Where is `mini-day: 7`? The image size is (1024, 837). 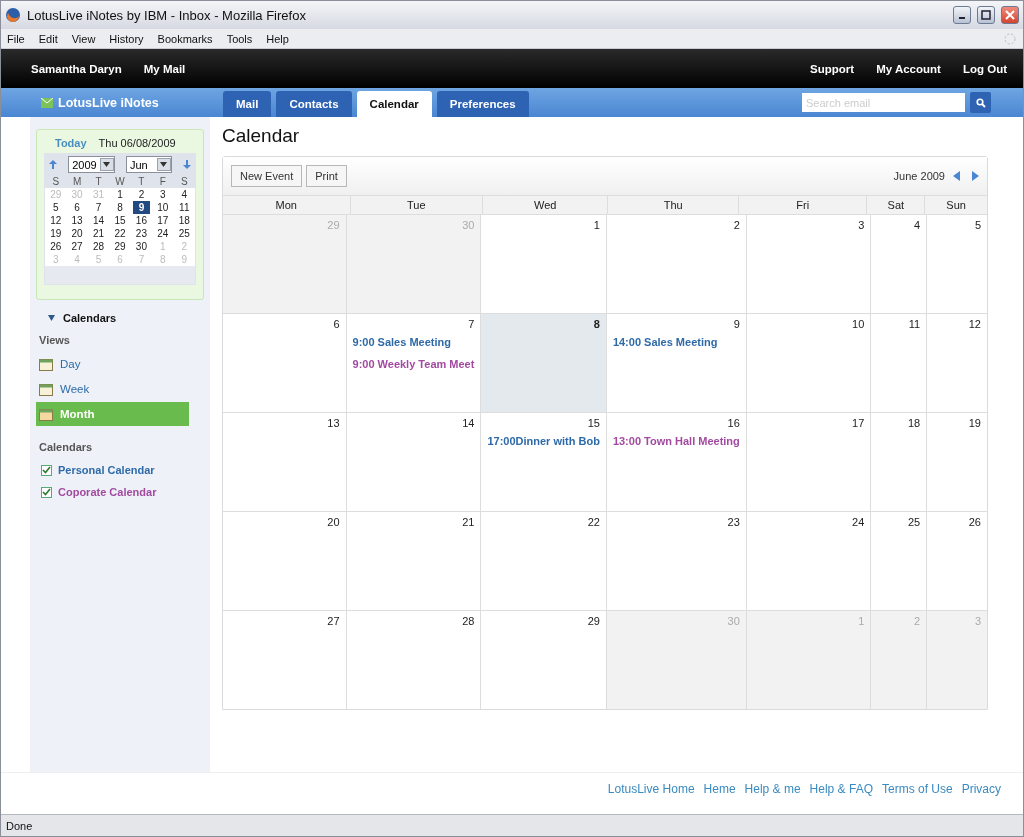 mini-day: 7 is located at coordinates (98, 207).